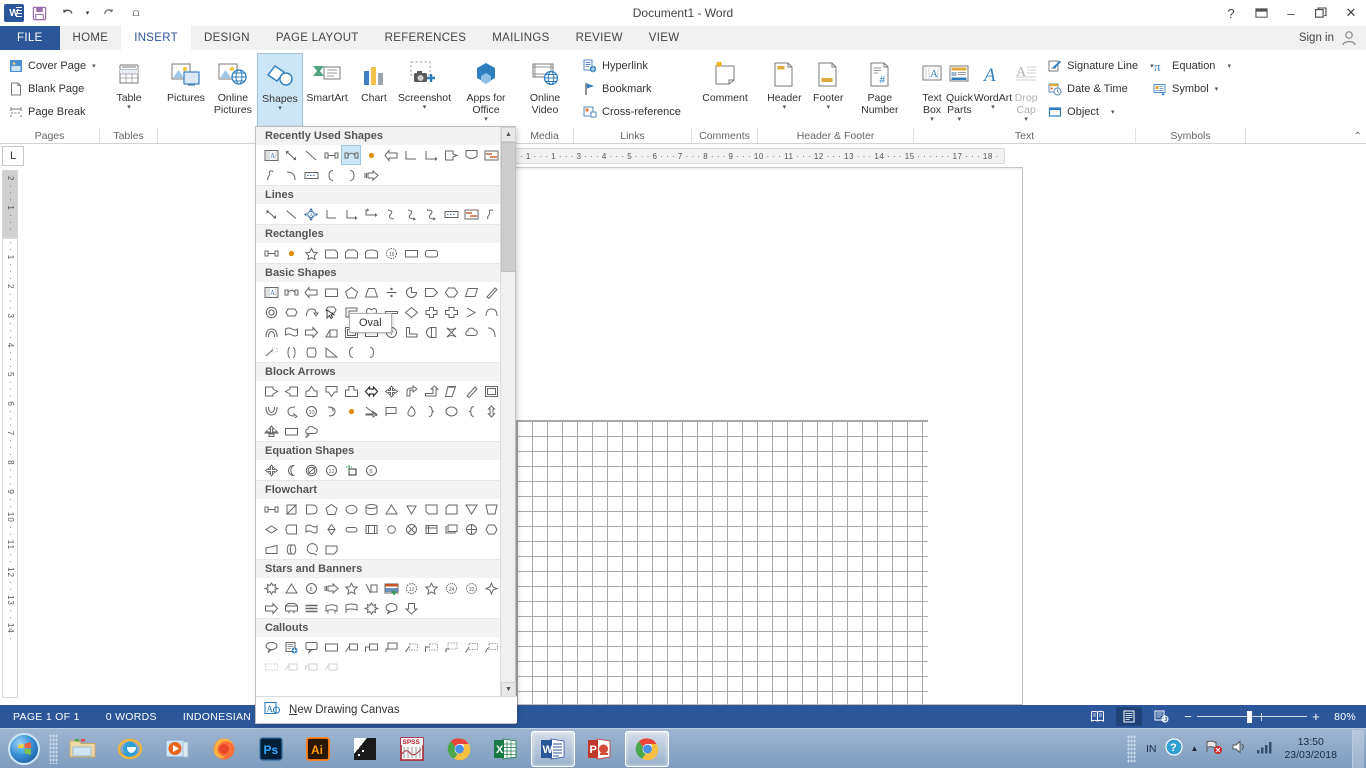  Describe the element at coordinates (87, 13) in the screenshot. I see `undo-dropdown-caret: ▾` at that location.